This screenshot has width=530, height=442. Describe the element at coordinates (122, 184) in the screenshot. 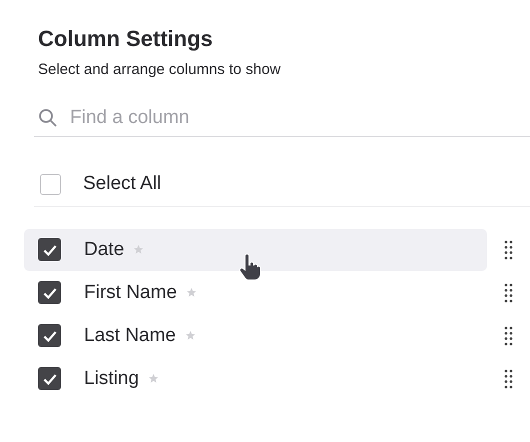

I see `select-all-label: Select All` at that location.